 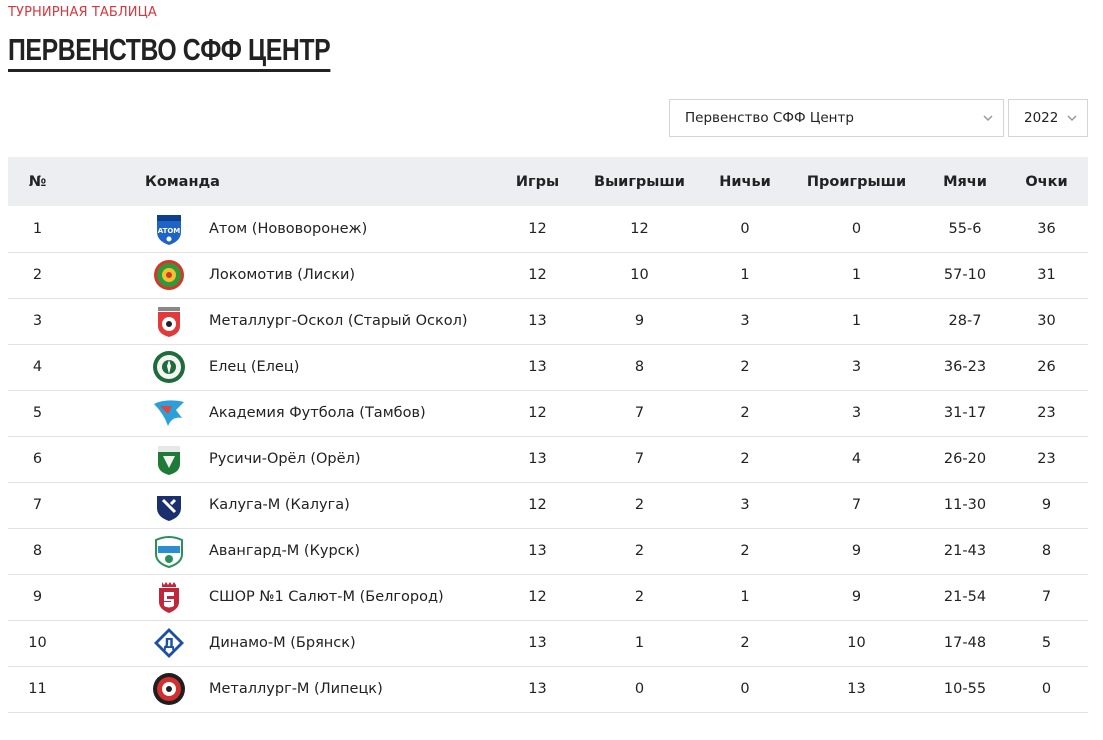 I want to click on team-name: СШОР №1 Салют-М (Белгород), so click(x=326, y=597).